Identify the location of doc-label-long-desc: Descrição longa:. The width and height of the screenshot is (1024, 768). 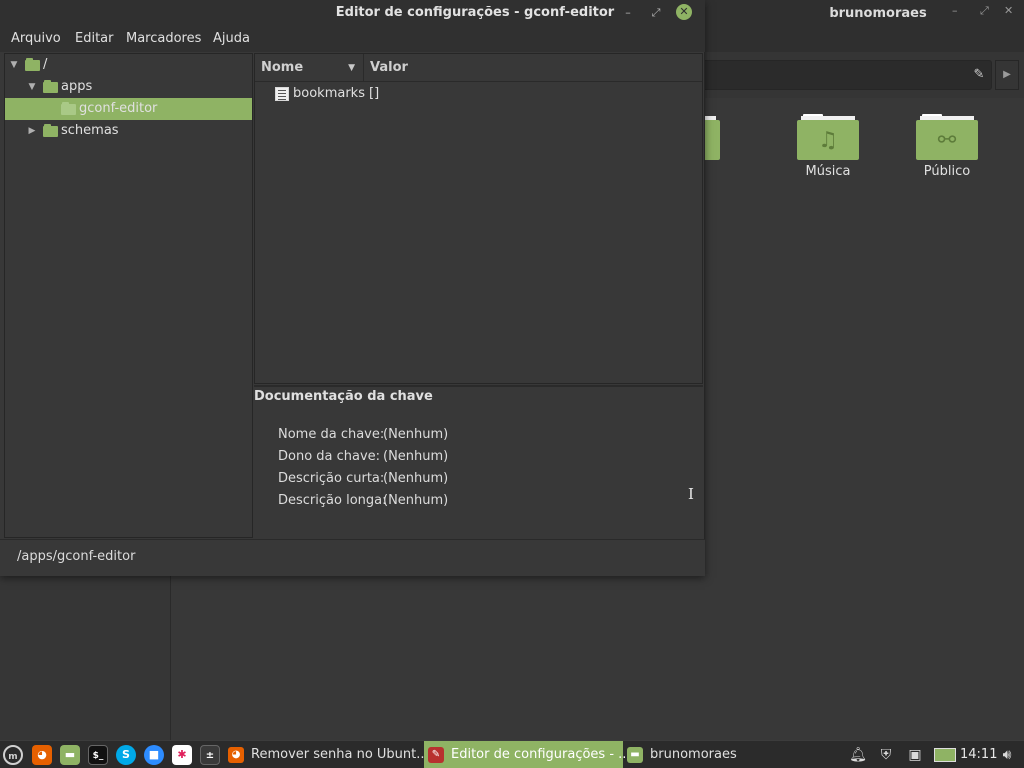
(332, 500).